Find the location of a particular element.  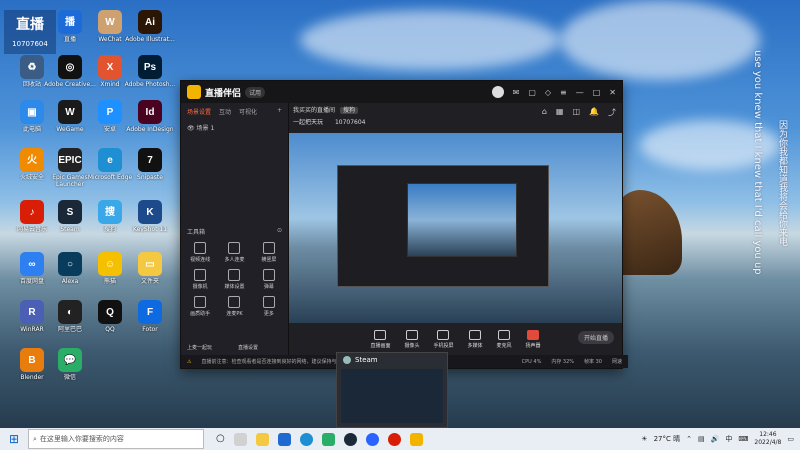

app-icon: ♪ is located at coordinates (32, 212).